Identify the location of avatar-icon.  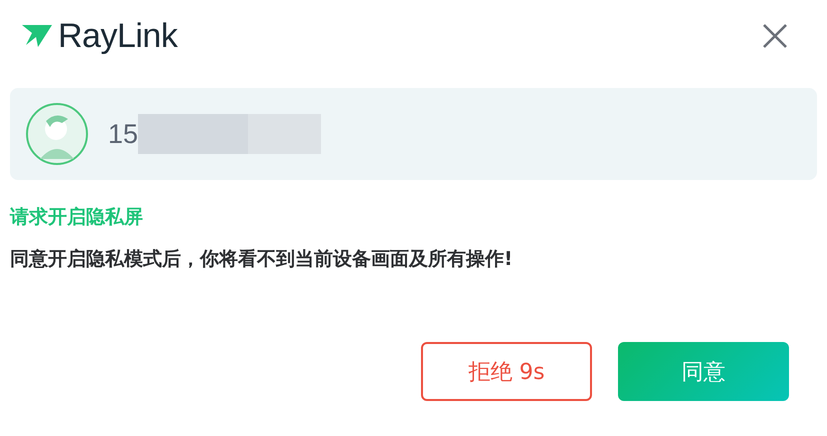
(57, 134).